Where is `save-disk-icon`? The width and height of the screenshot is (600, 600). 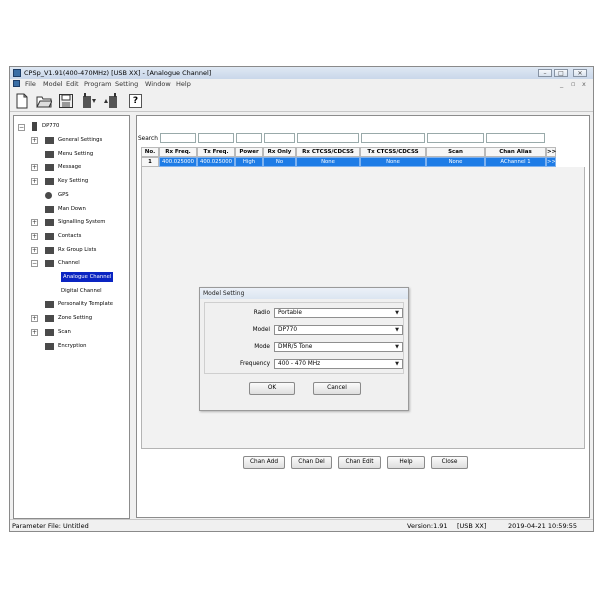
save-disk-icon is located at coordinates (66, 101).